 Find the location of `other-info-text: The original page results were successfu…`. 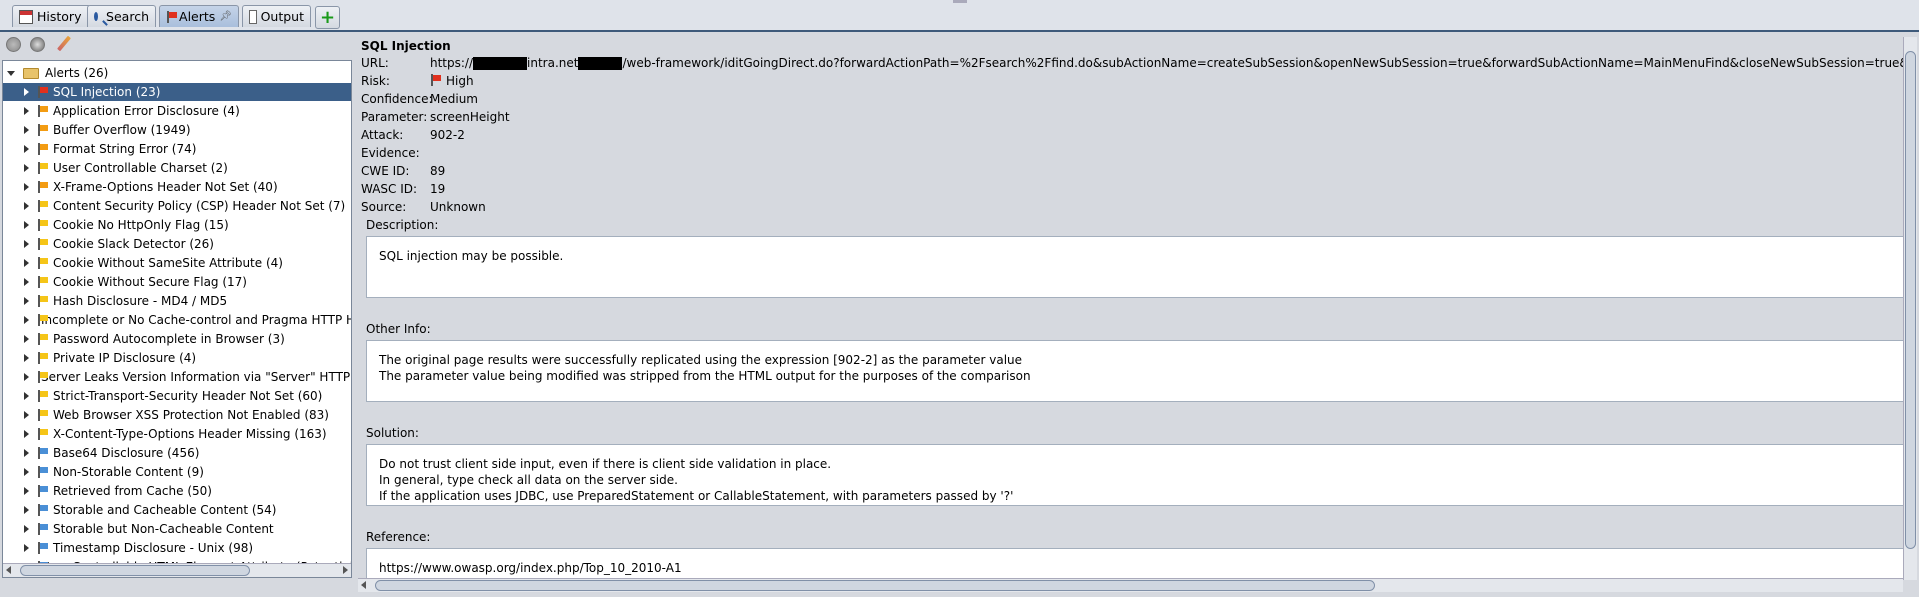

other-info-text: The original page results were successfu… is located at coordinates (1136, 371).